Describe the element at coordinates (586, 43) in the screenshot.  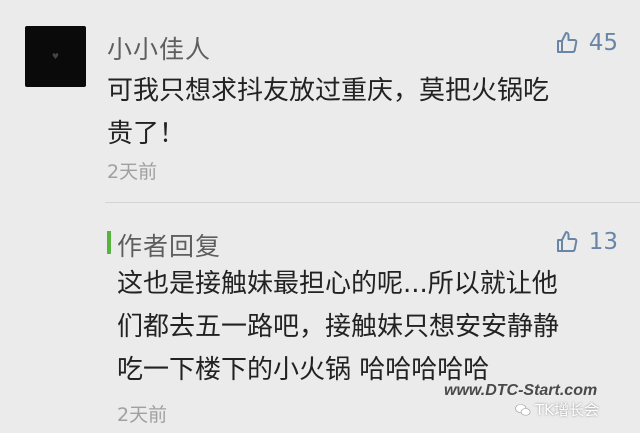
I see `like-button: 45` at that location.